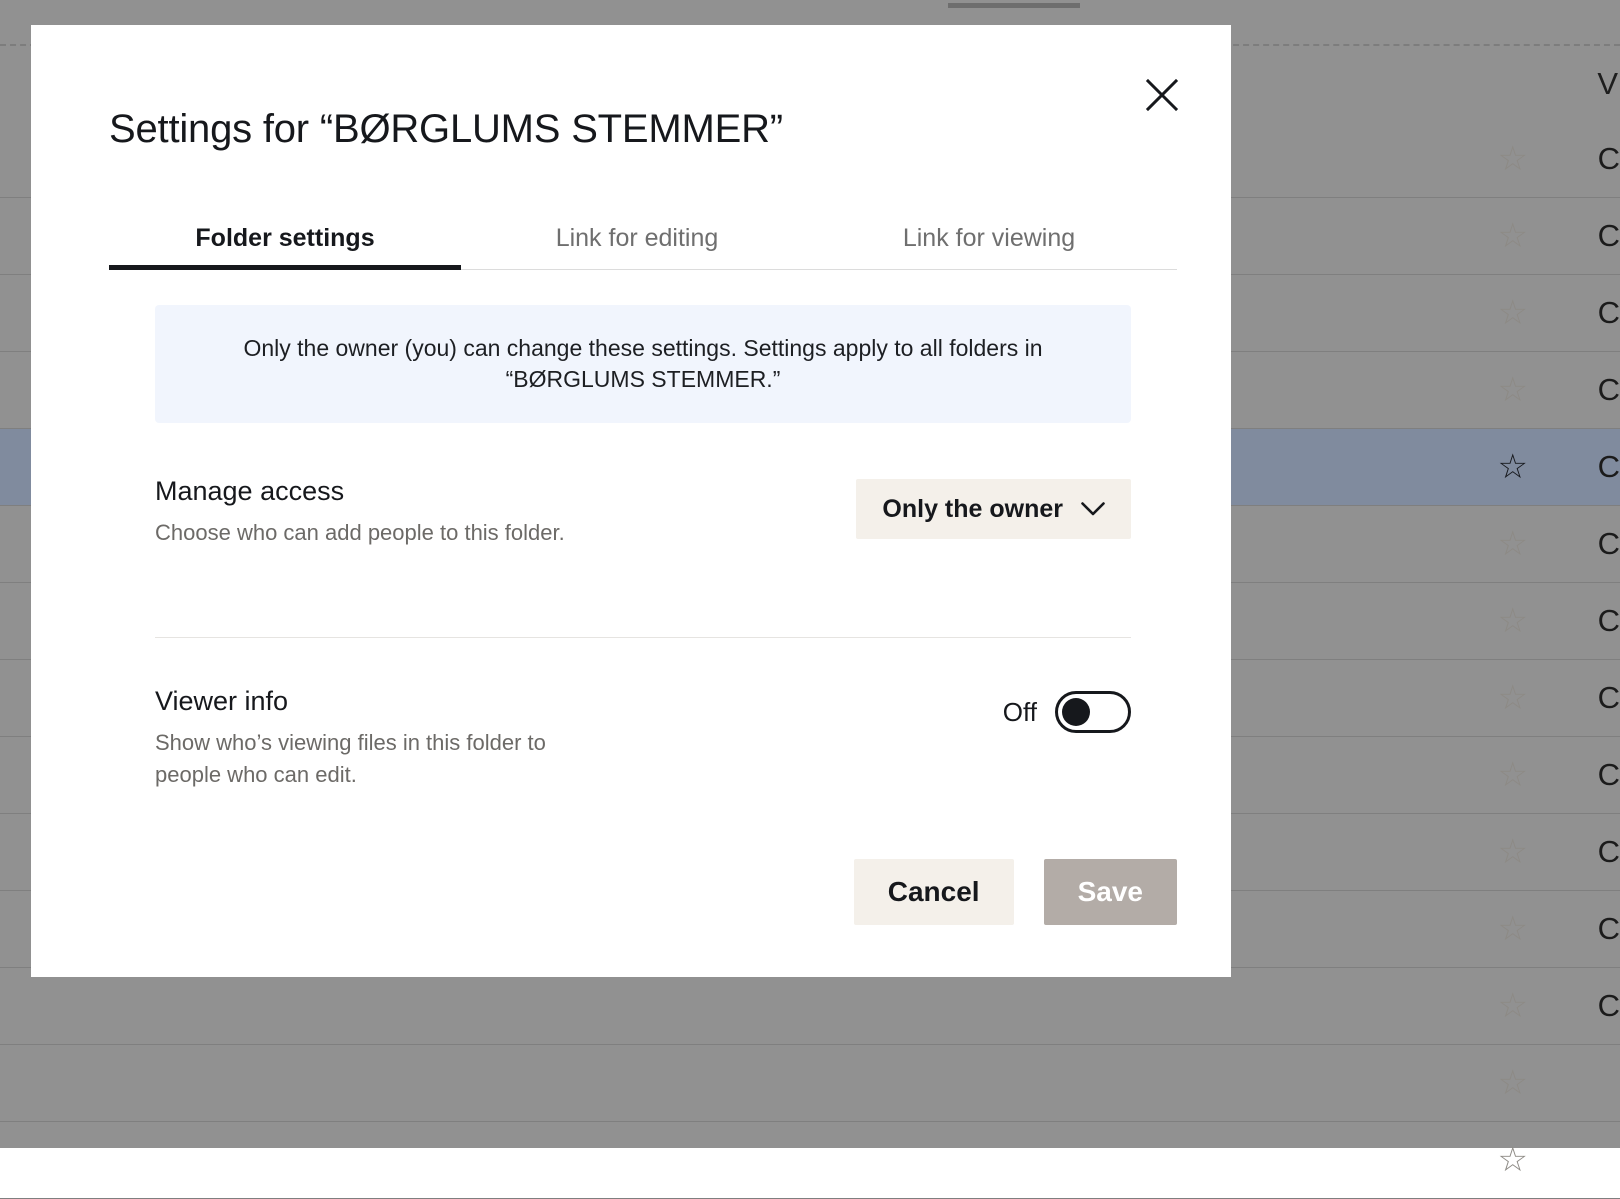 The width and height of the screenshot is (1620, 1199). Describe the element at coordinates (1110, 892) in the screenshot. I see `save-button: Save` at that location.